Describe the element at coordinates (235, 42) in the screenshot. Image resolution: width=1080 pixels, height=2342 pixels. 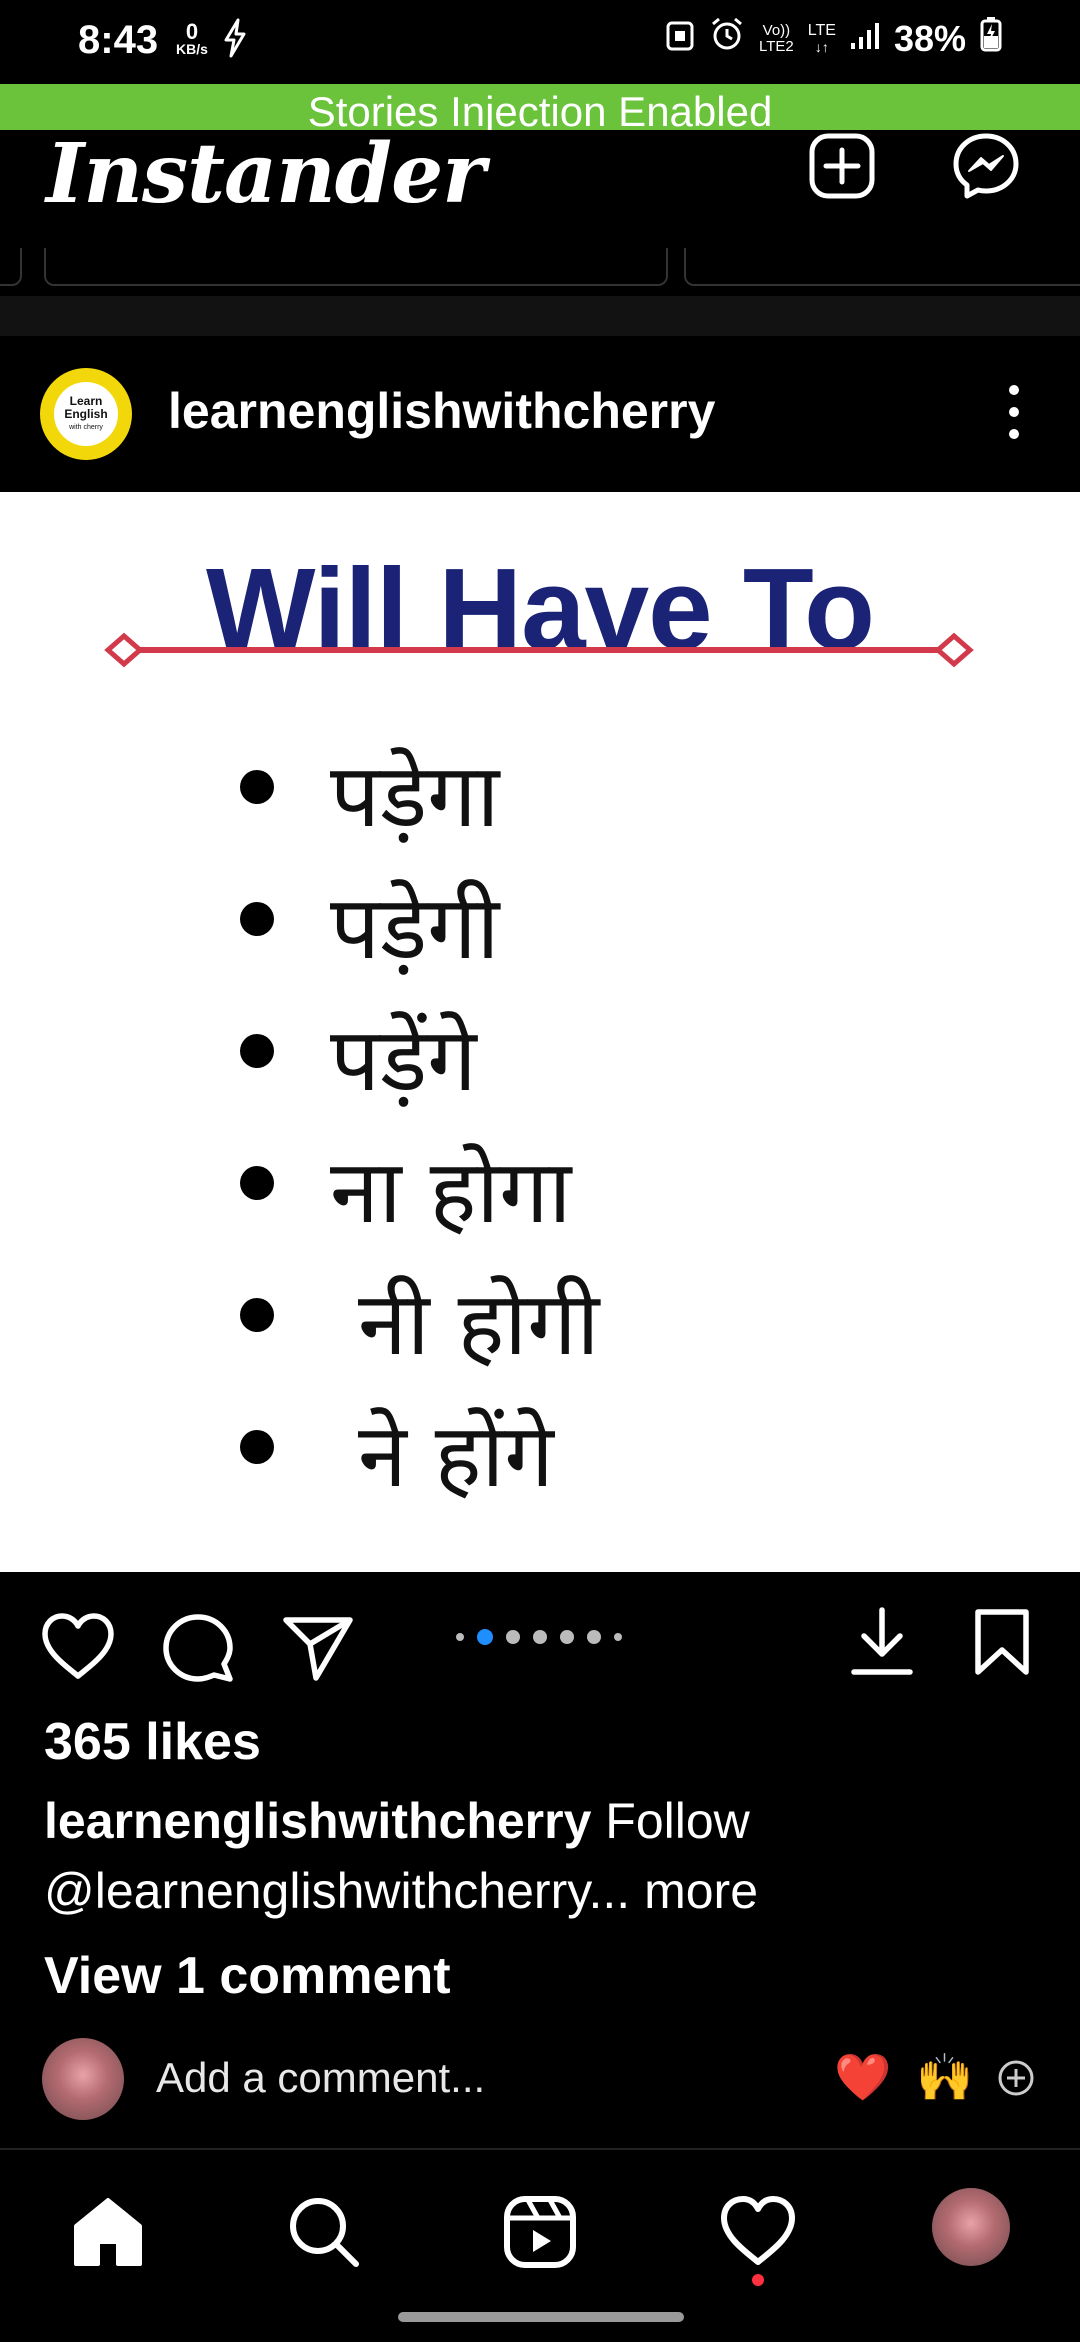
I see `charging-bolt-icon` at that location.